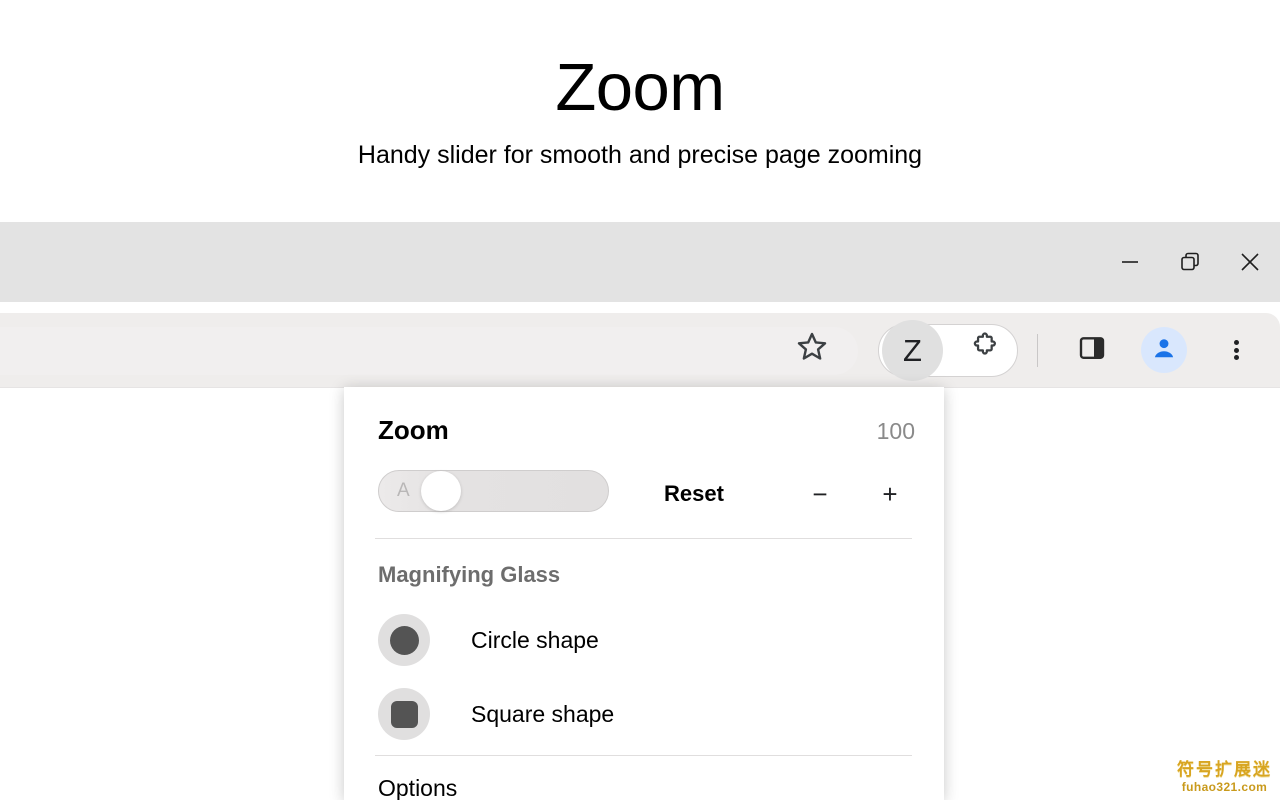 Image resolution: width=1280 pixels, height=800 pixels. Describe the element at coordinates (1037, 350) in the screenshot. I see `toolbar-divider` at that location.